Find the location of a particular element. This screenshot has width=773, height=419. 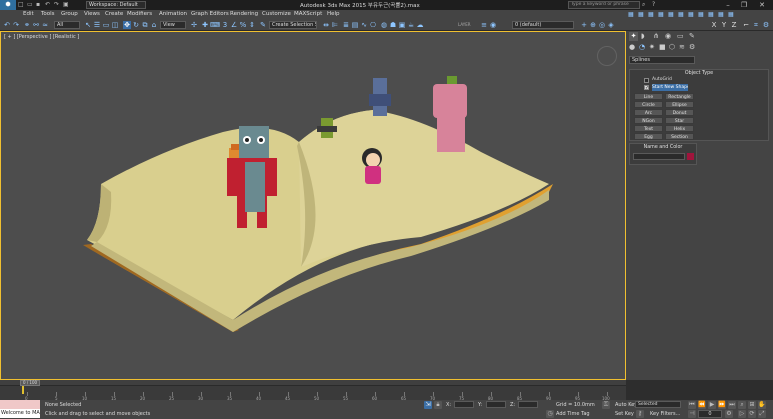

pan-icon: ✋ is located at coordinates (762, 405).